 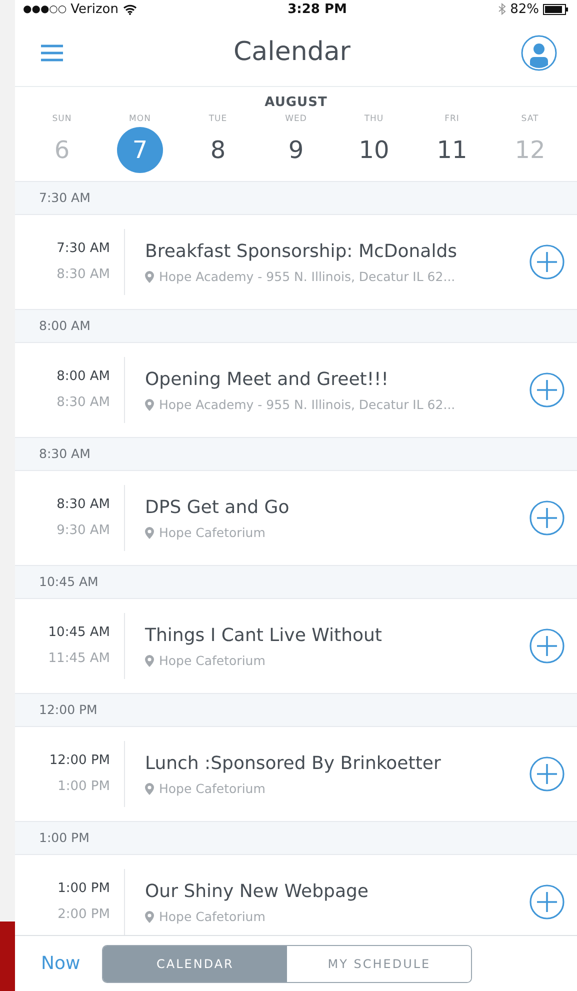 I want to click on battery-icon, so click(x=556, y=9).